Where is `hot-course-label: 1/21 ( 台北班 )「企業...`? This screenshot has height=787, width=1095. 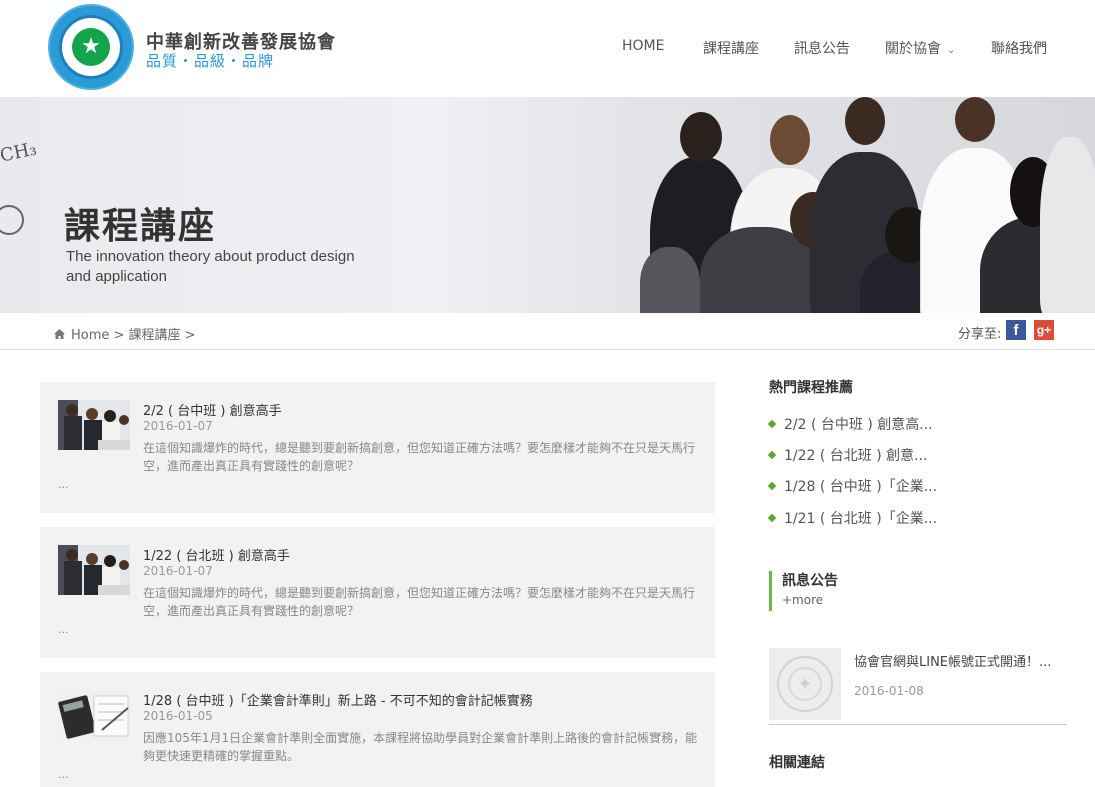 hot-course-label: 1/21 ( 台北班 )「企業... is located at coordinates (861, 519).